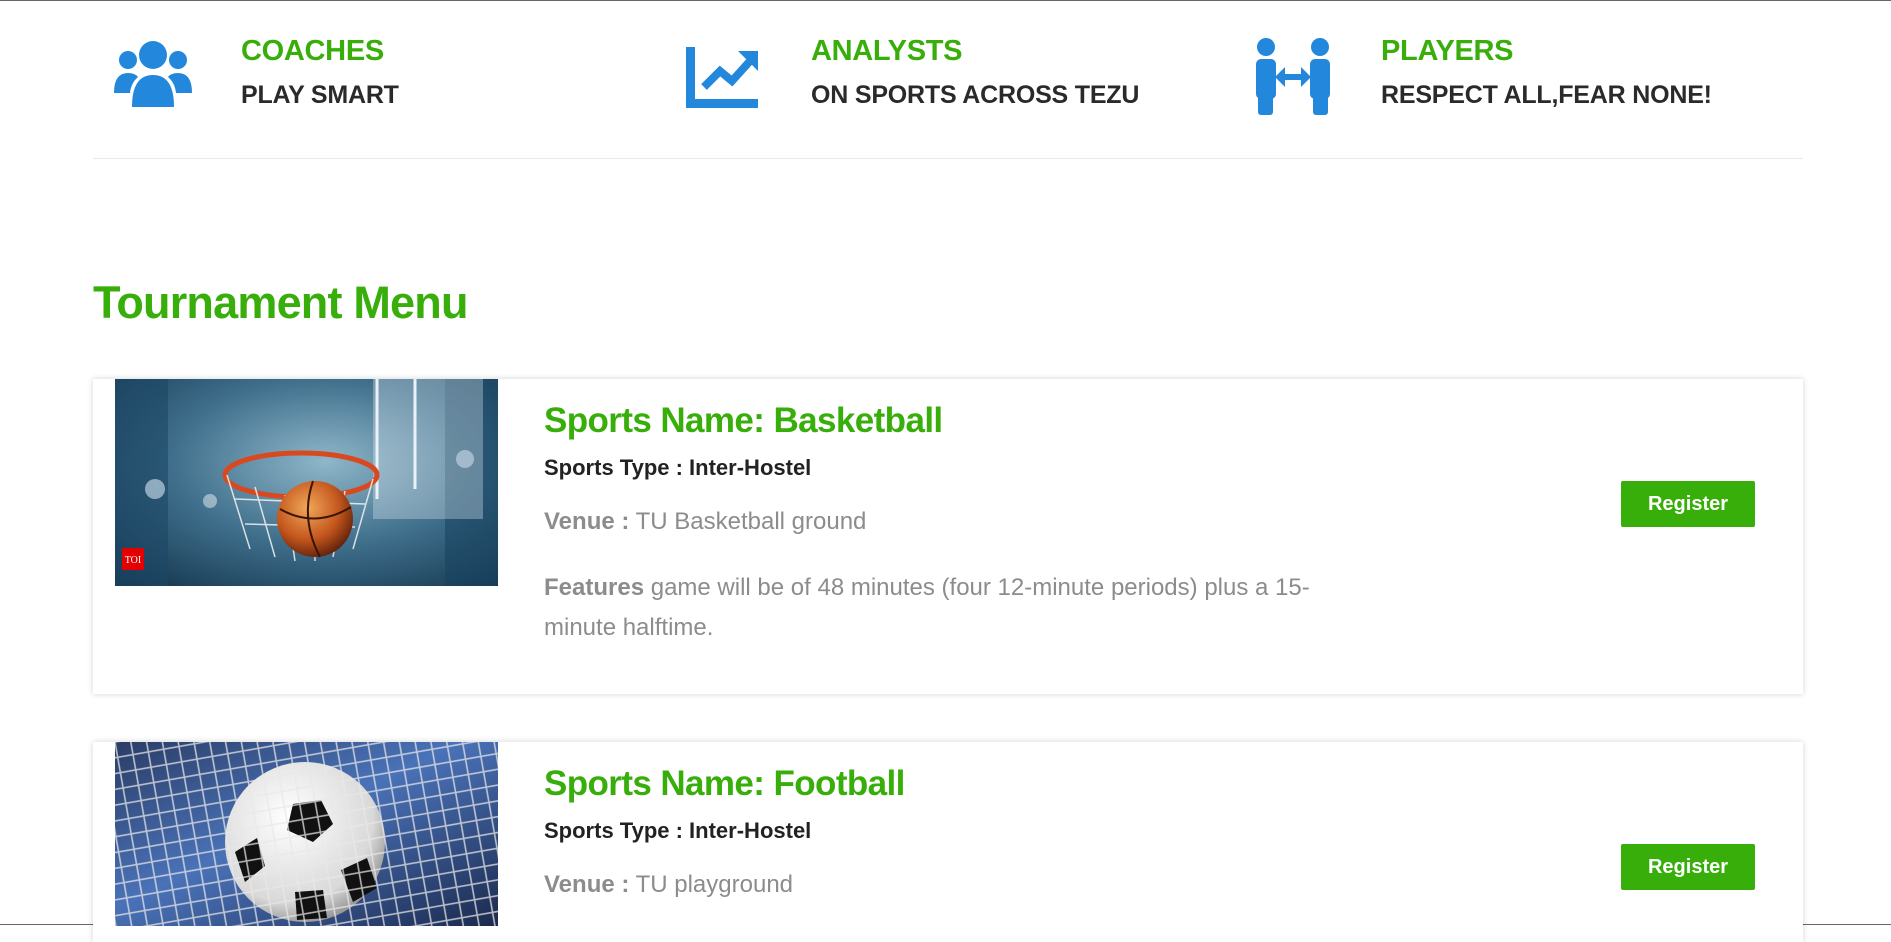  I want to click on features-label: Features, so click(594, 587).